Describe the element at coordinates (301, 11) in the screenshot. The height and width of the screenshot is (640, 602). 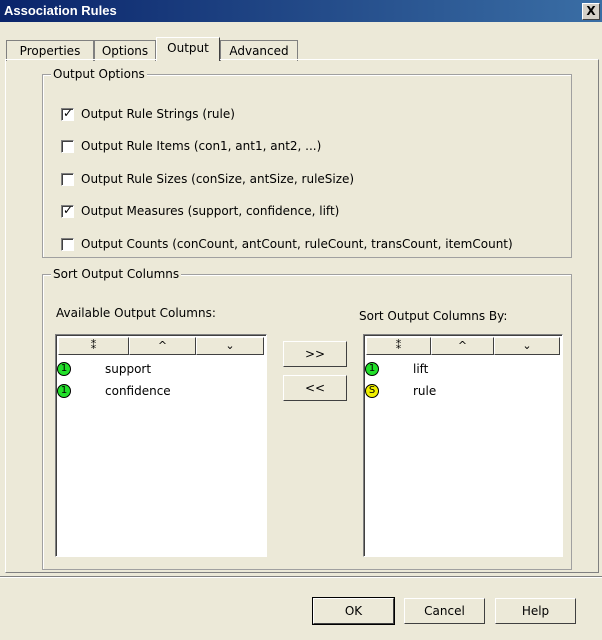
I see `title-bar: Association Rules X` at that location.